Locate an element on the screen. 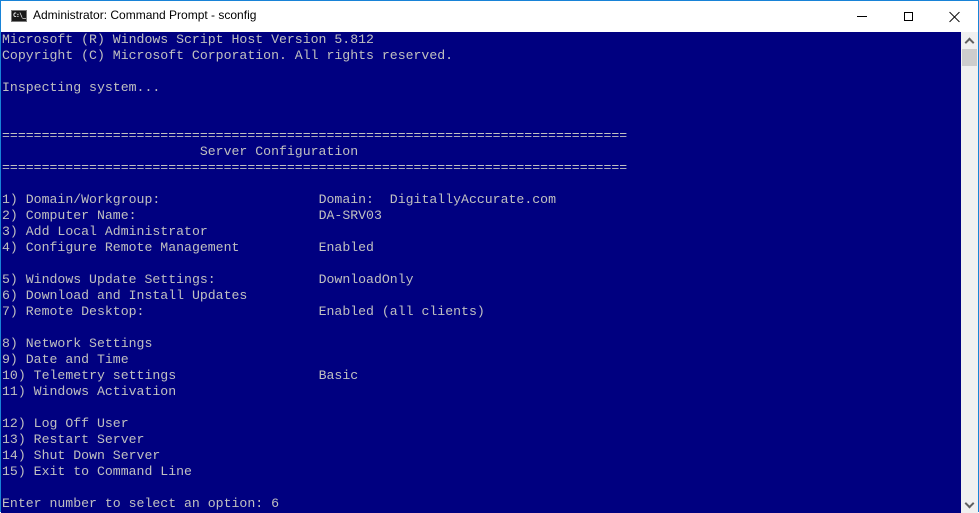  menu-item-label: Add Local Administrator is located at coordinates (116, 231).